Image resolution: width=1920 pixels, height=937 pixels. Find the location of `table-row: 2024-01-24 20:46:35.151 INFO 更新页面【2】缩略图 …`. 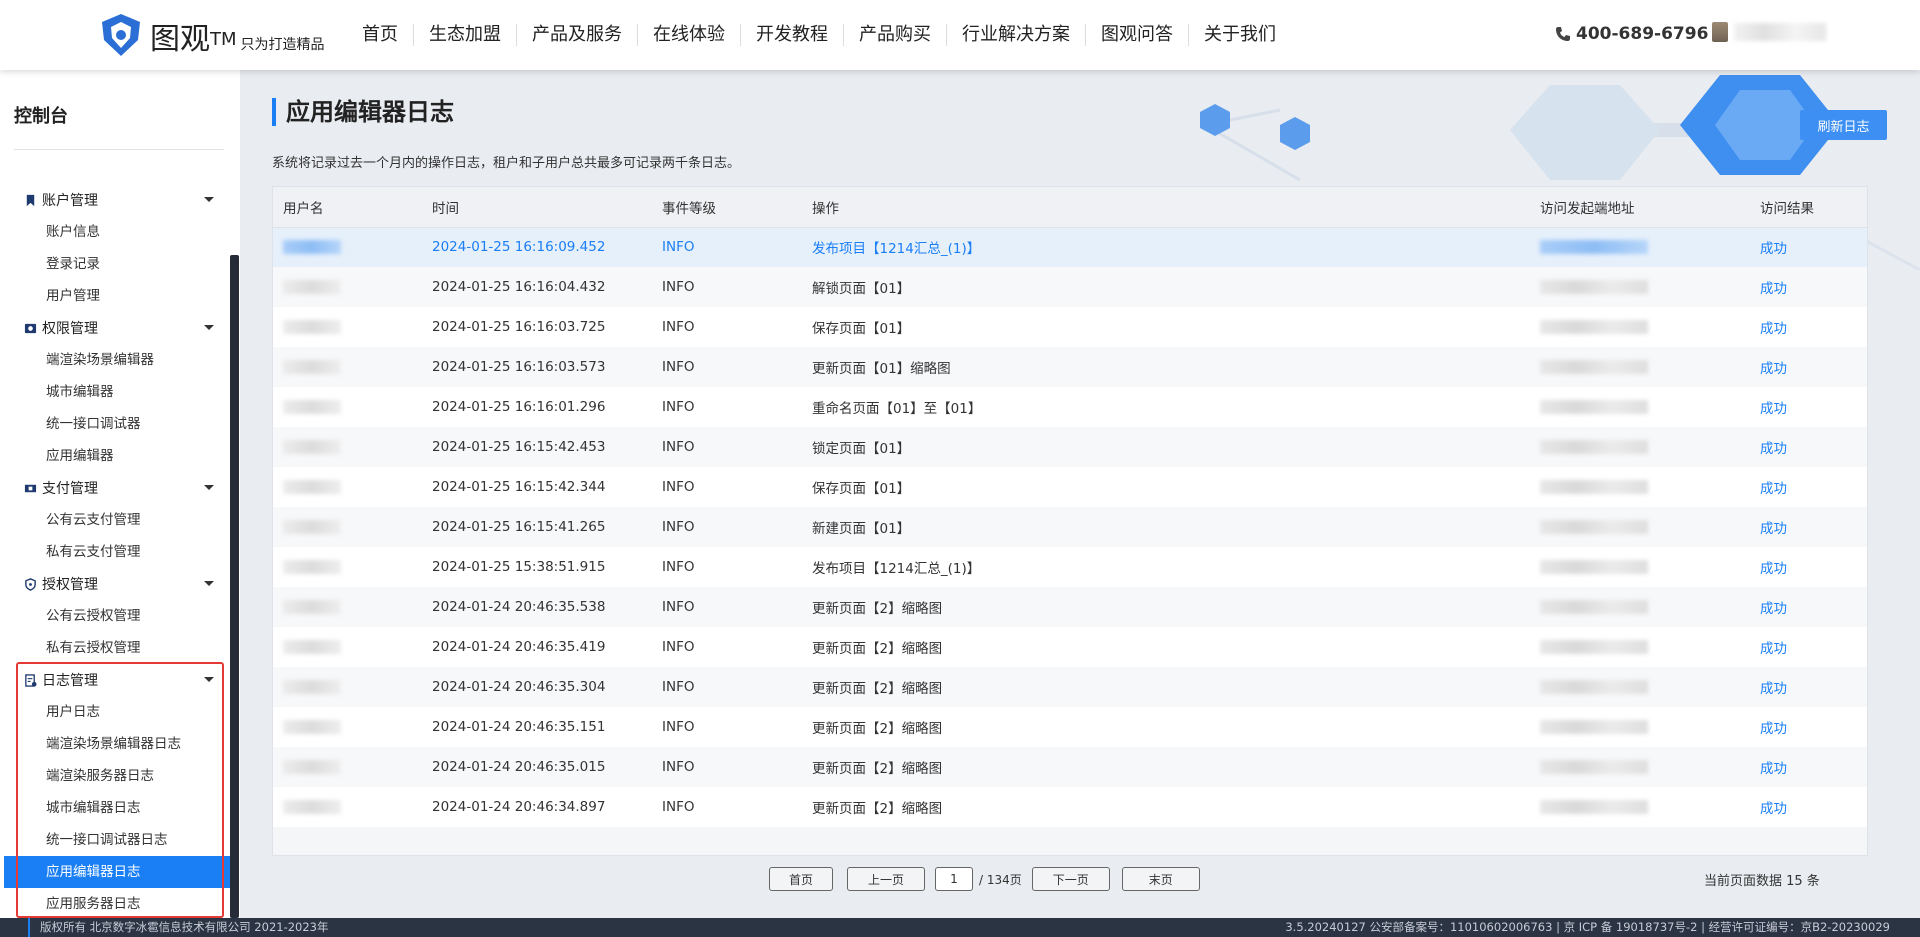

table-row: 2024-01-24 20:46:35.151 INFO 更新页面【2】缩略图 … is located at coordinates (1070, 727).